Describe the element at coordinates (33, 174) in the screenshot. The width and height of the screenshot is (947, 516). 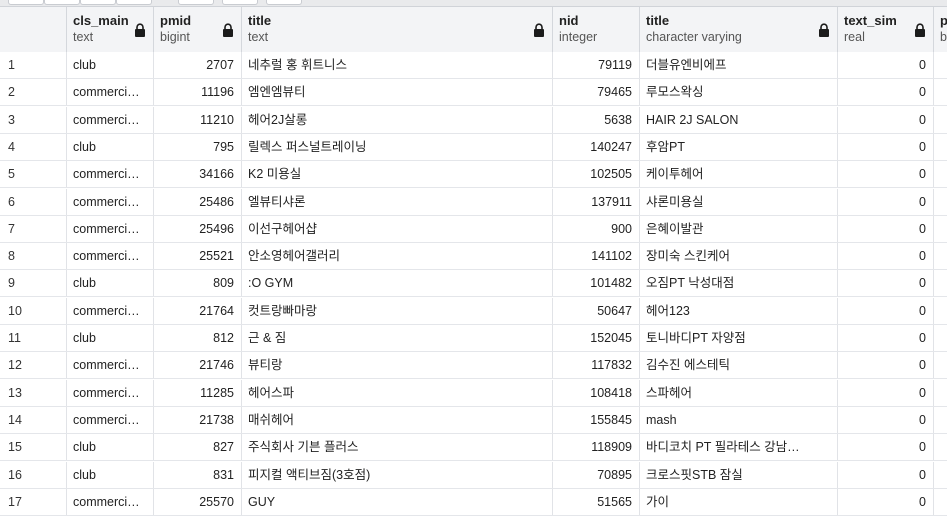
I see `row-number-cell: 5` at that location.